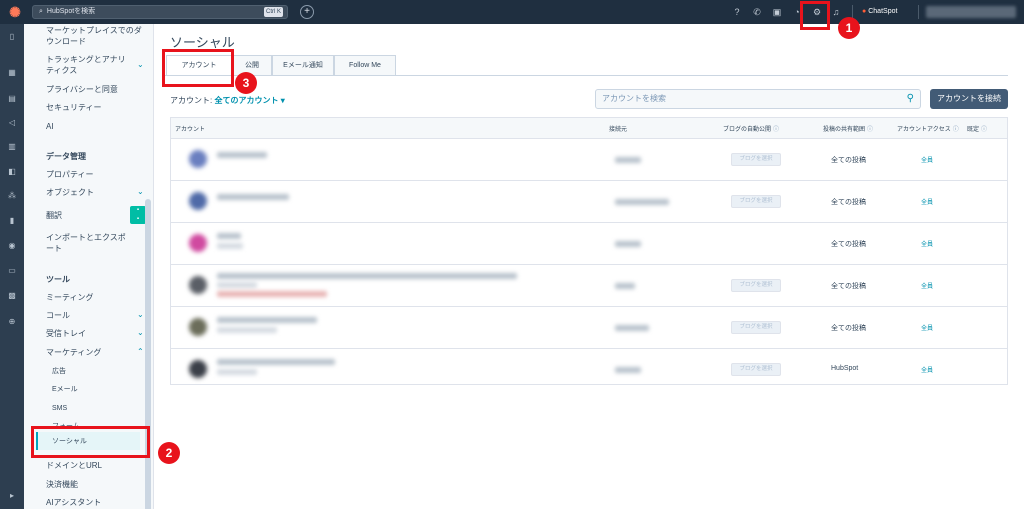 This screenshot has height=509, width=1024. I want to click on column-header-default: 既定 ⓘ, so click(977, 128).